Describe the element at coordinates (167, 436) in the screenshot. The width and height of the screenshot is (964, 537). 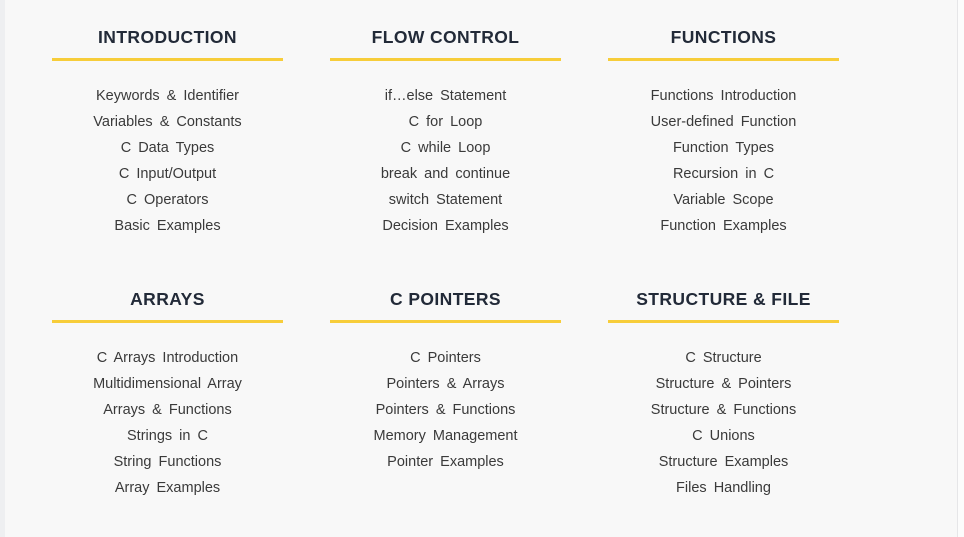
I see `list-item: Strings in C` at that location.